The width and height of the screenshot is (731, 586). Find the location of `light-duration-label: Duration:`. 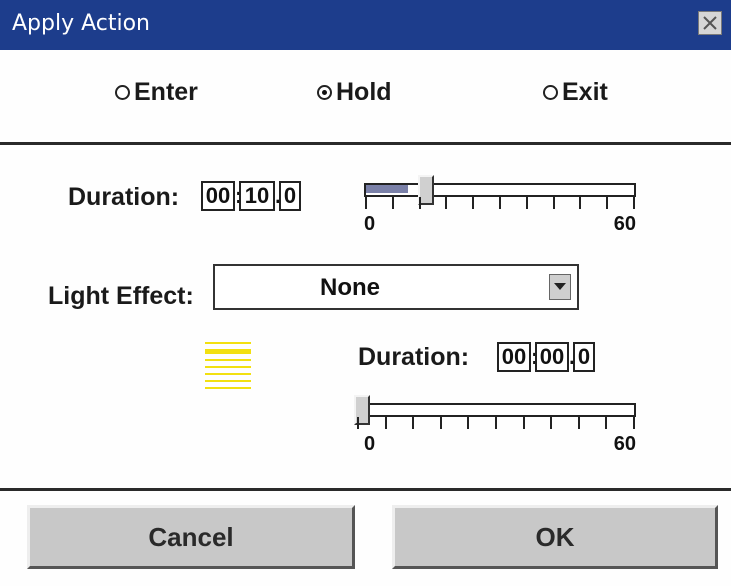

light-duration-label: Duration: is located at coordinates (414, 357).